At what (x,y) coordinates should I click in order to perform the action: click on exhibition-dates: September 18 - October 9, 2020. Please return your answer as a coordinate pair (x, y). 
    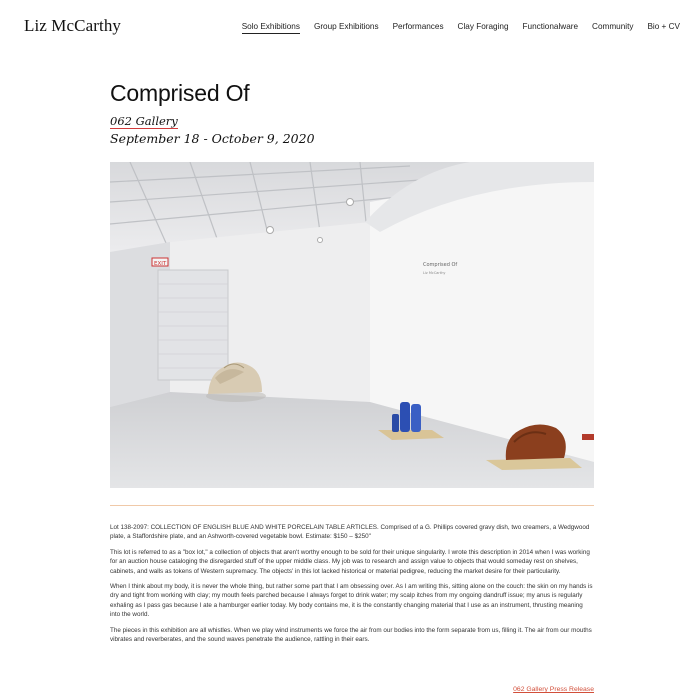
    Looking at the image, I should click on (212, 138).